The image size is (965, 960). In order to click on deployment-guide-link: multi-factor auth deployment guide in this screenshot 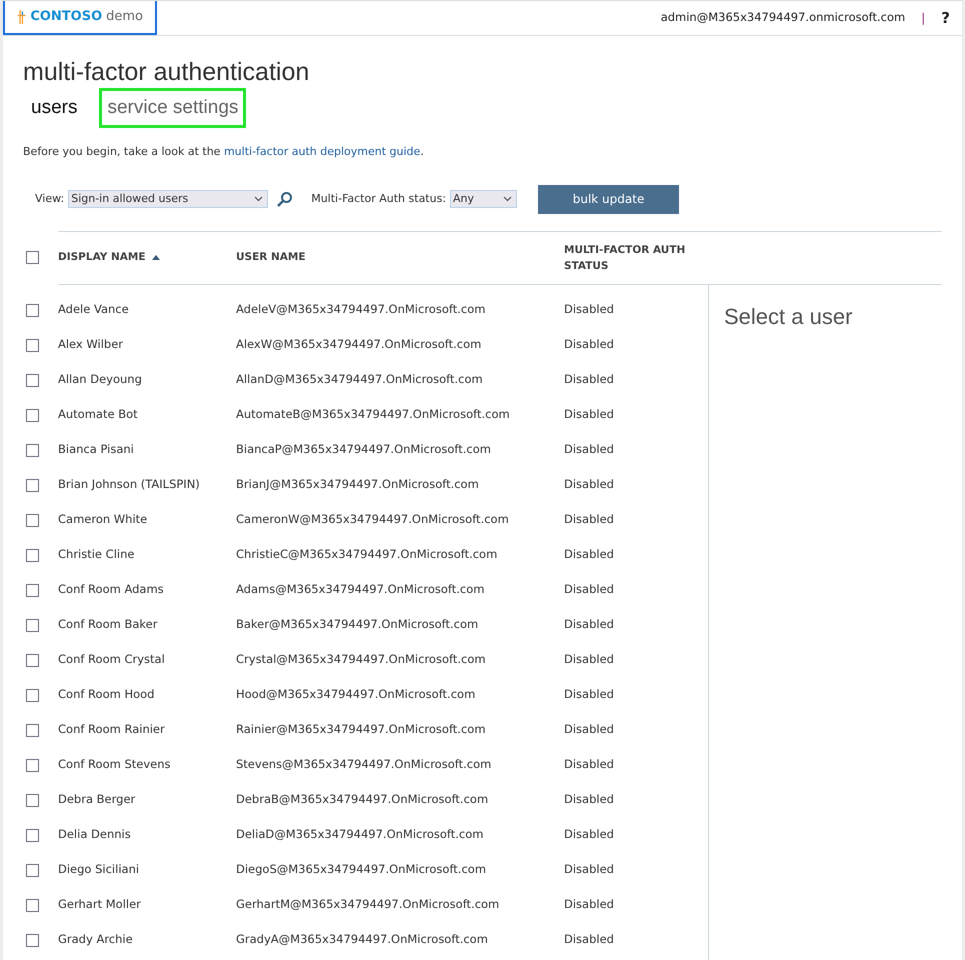, I will do `click(322, 151)`.